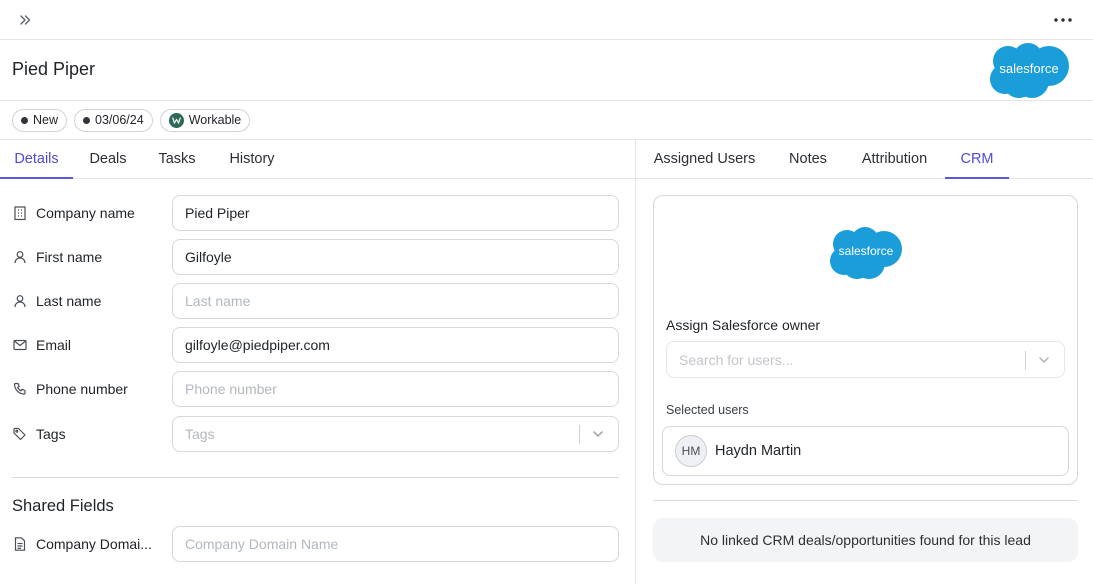 This screenshot has height=584, width=1093. I want to click on last-name-input, so click(395, 301).